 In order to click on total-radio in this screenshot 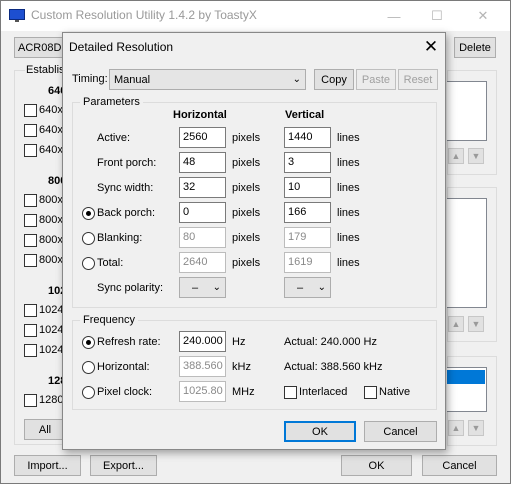, I will do `click(88, 263)`.